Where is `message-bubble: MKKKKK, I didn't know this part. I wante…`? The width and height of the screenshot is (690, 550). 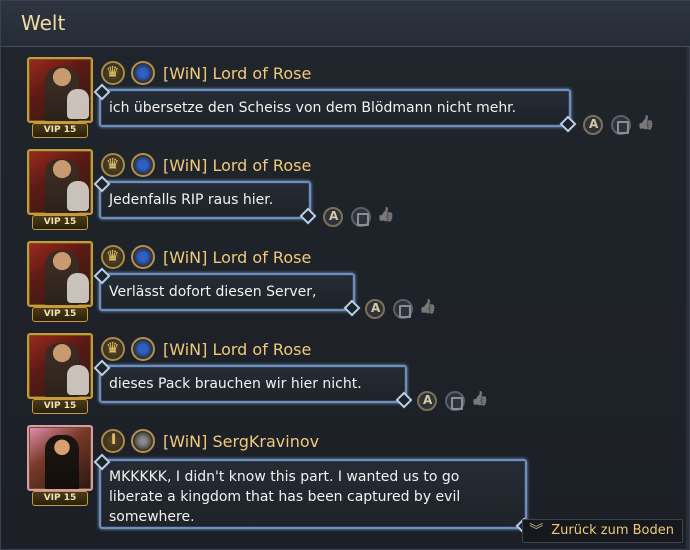
message-bubble: MKKKKK, I didn't know this part. I wante… is located at coordinates (313, 494).